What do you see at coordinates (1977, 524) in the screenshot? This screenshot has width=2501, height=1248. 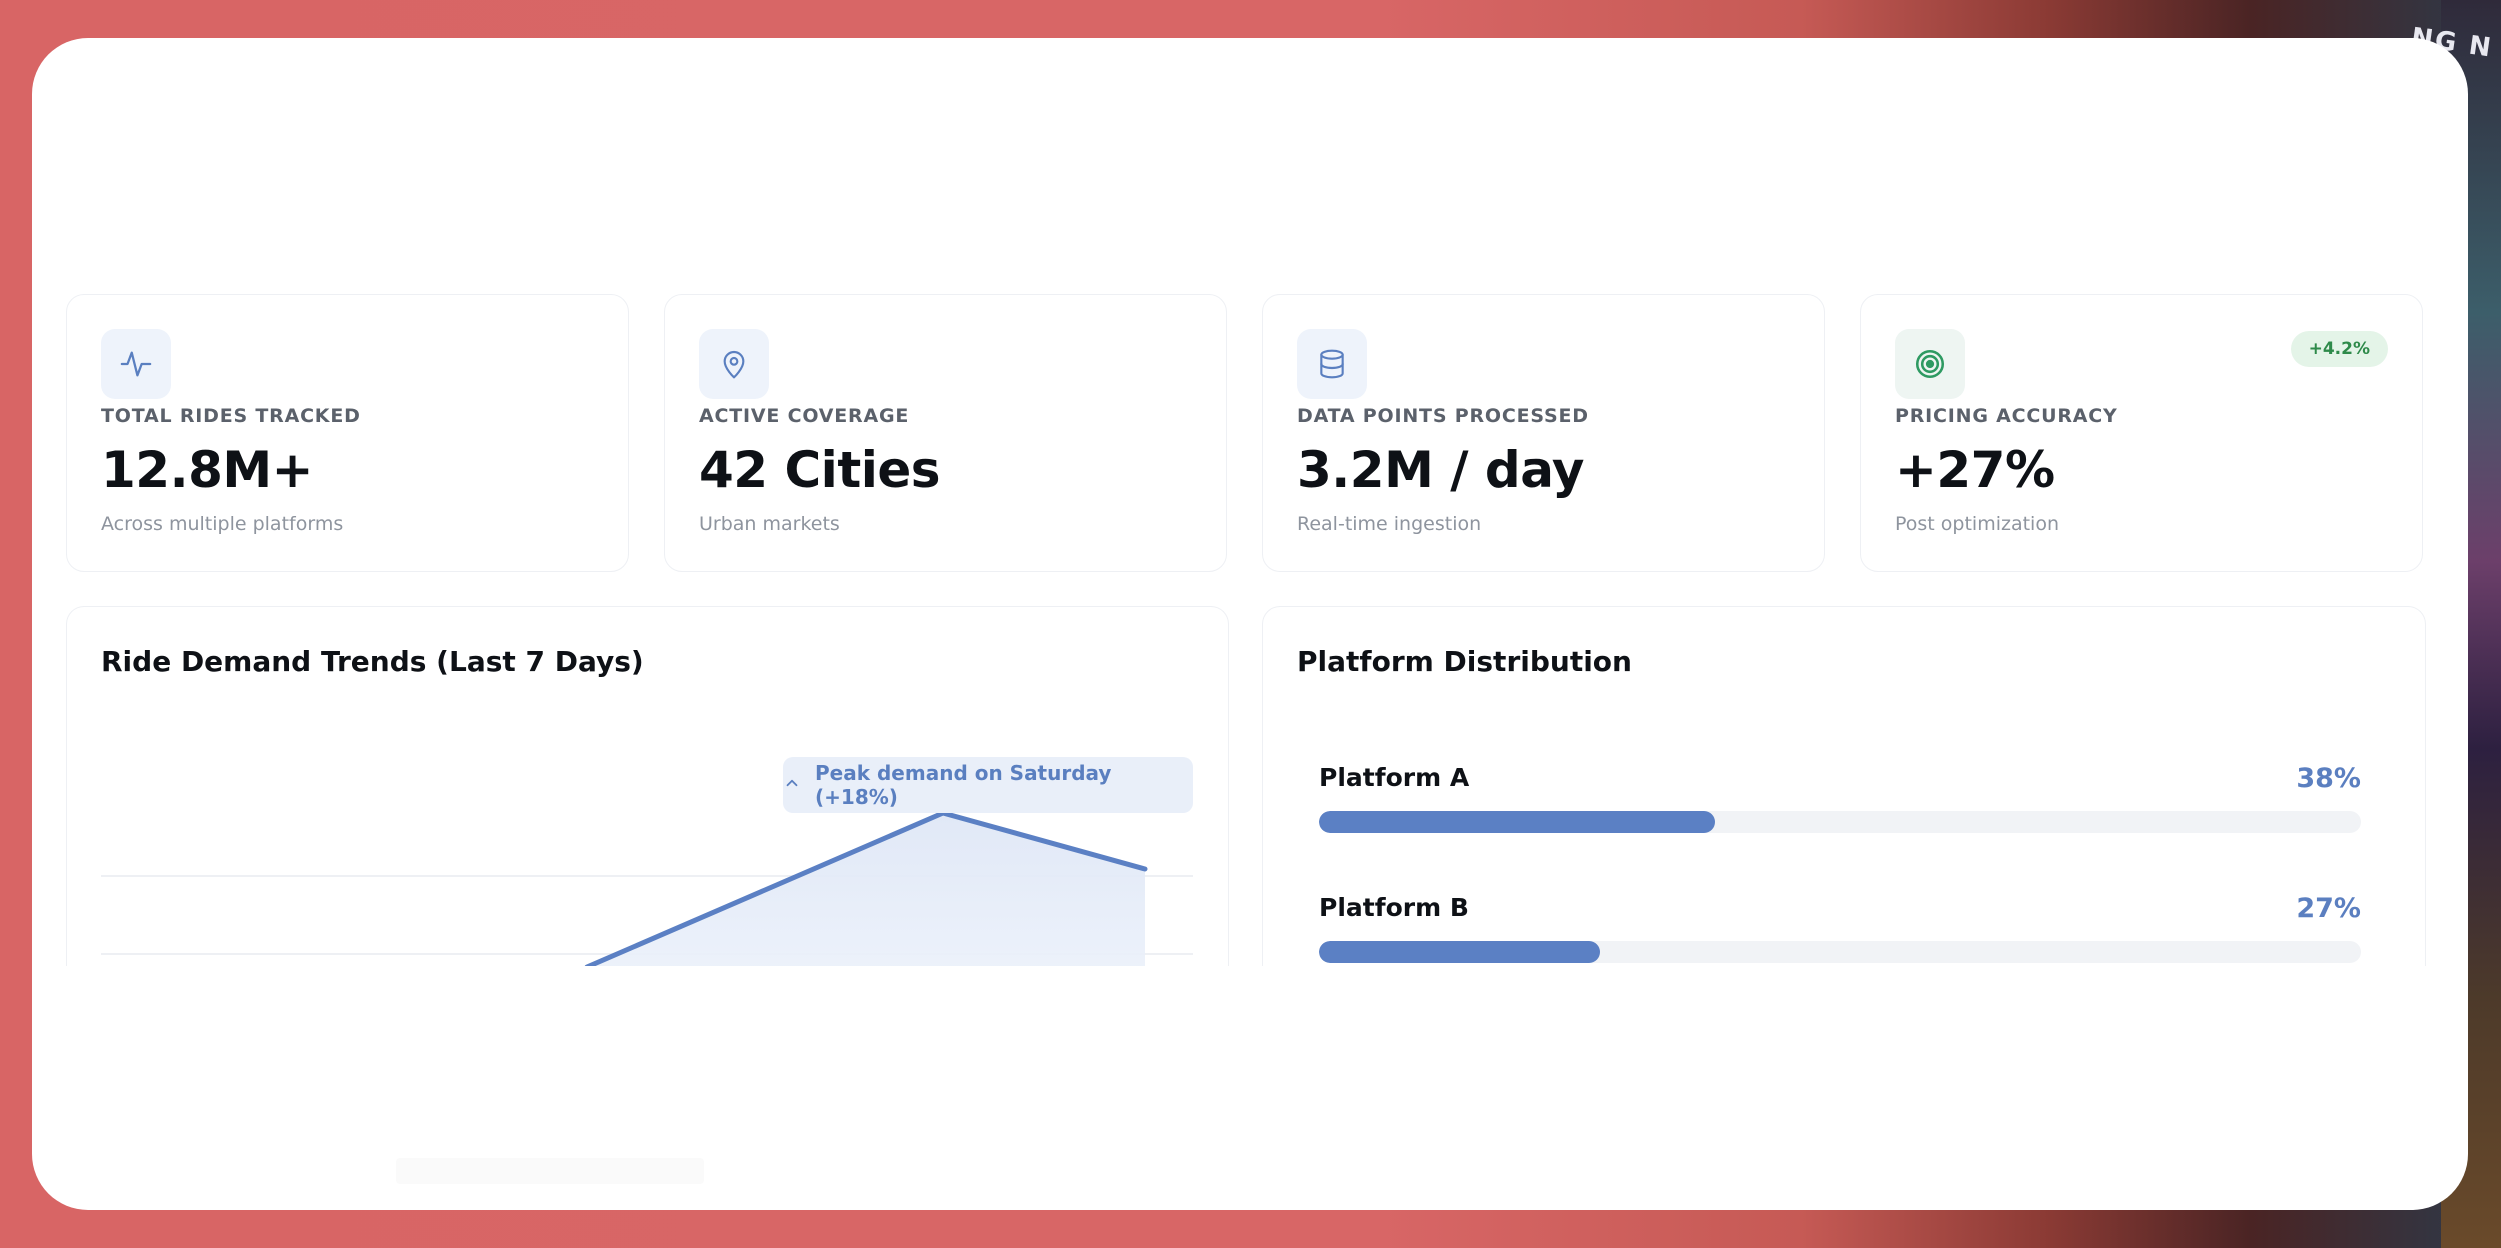 I see `stat-subtext: Post optimization` at bounding box center [1977, 524].